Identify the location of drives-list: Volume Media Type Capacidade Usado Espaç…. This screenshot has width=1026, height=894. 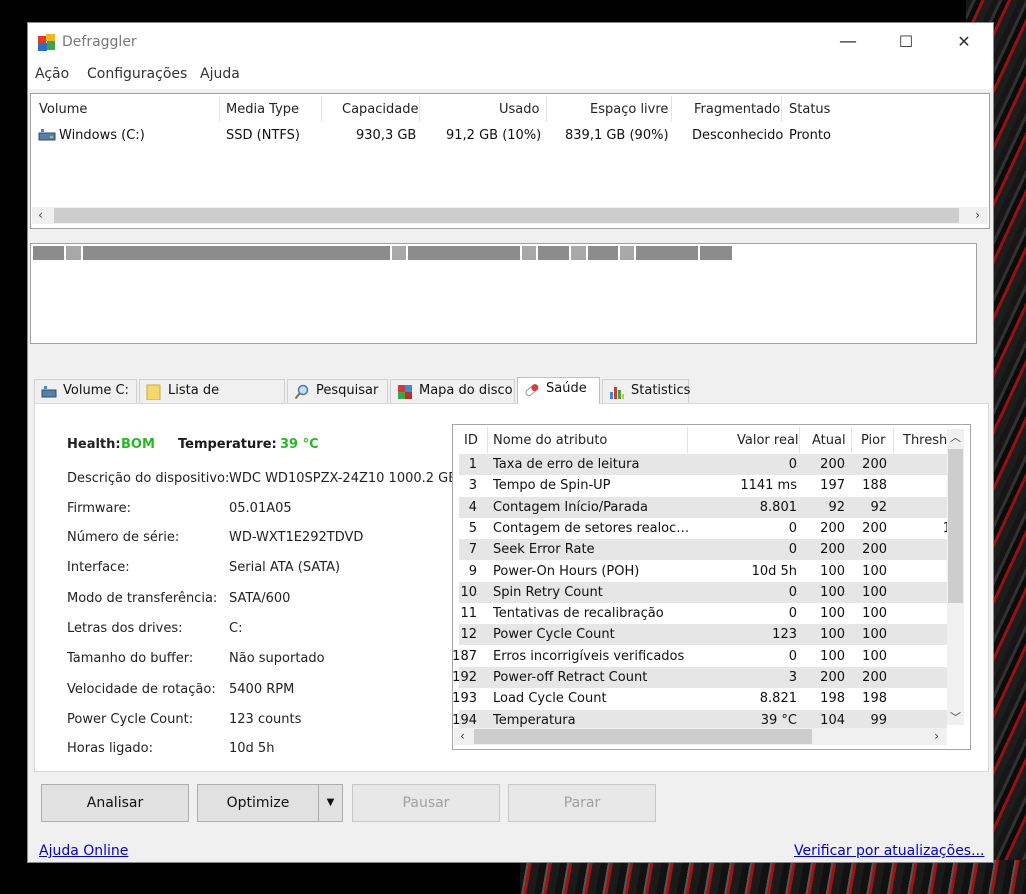
(510, 161).